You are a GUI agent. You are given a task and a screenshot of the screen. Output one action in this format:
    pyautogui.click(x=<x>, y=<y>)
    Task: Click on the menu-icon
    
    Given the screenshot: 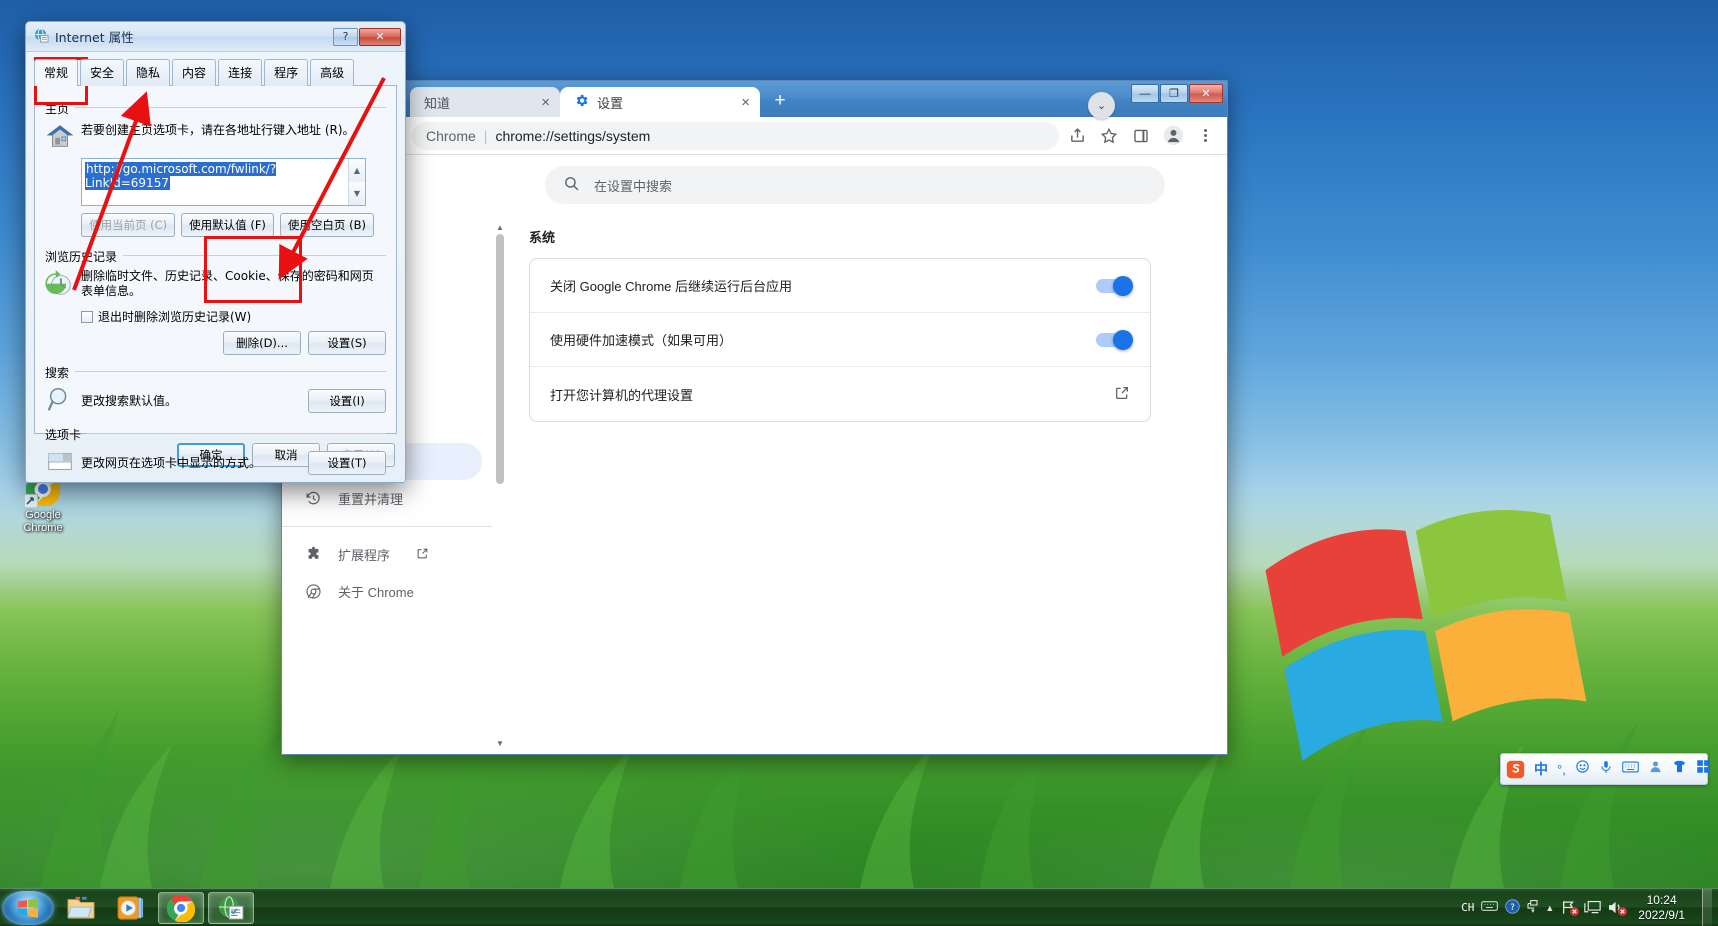 What is the action you would take?
    pyautogui.click(x=1205, y=136)
    